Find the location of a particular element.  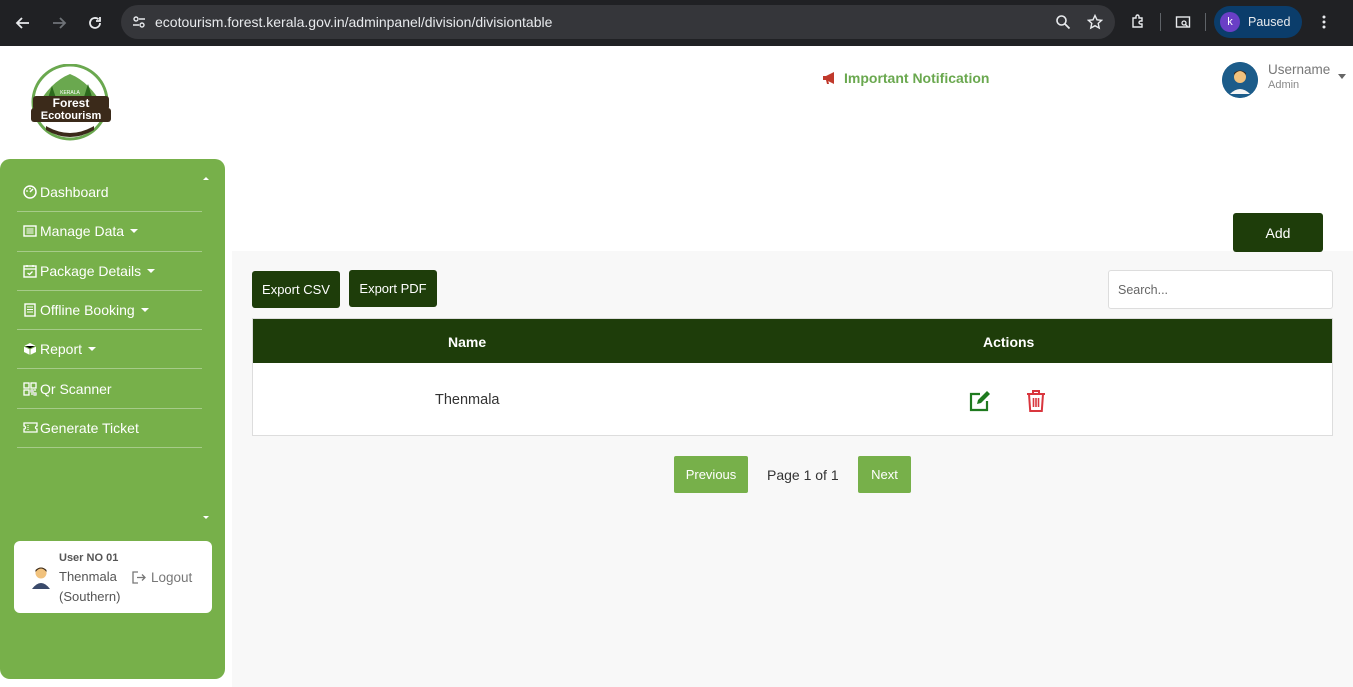

notification-label: Important Notification is located at coordinates (917, 78).